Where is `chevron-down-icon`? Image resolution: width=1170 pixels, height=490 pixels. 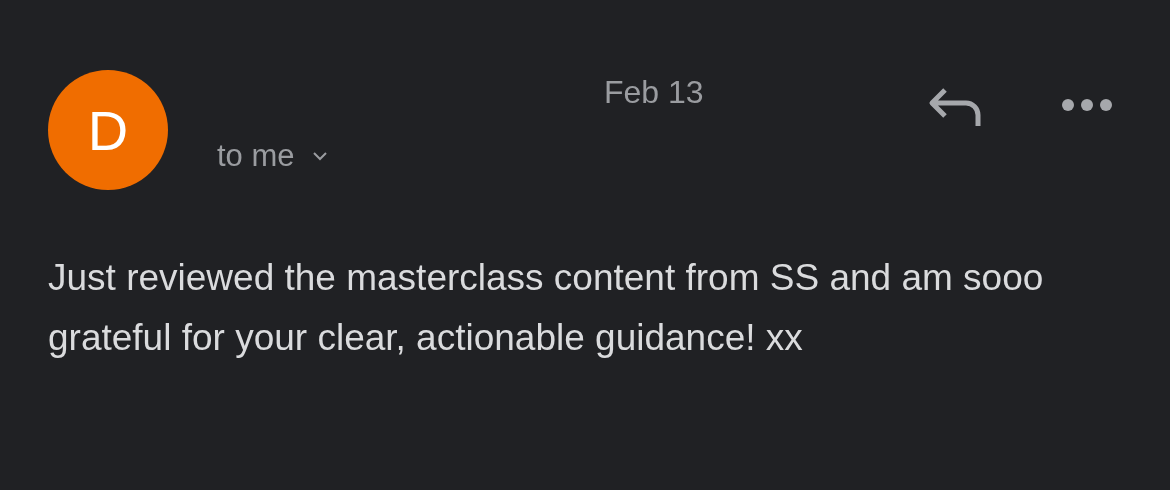 chevron-down-icon is located at coordinates (319, 156).